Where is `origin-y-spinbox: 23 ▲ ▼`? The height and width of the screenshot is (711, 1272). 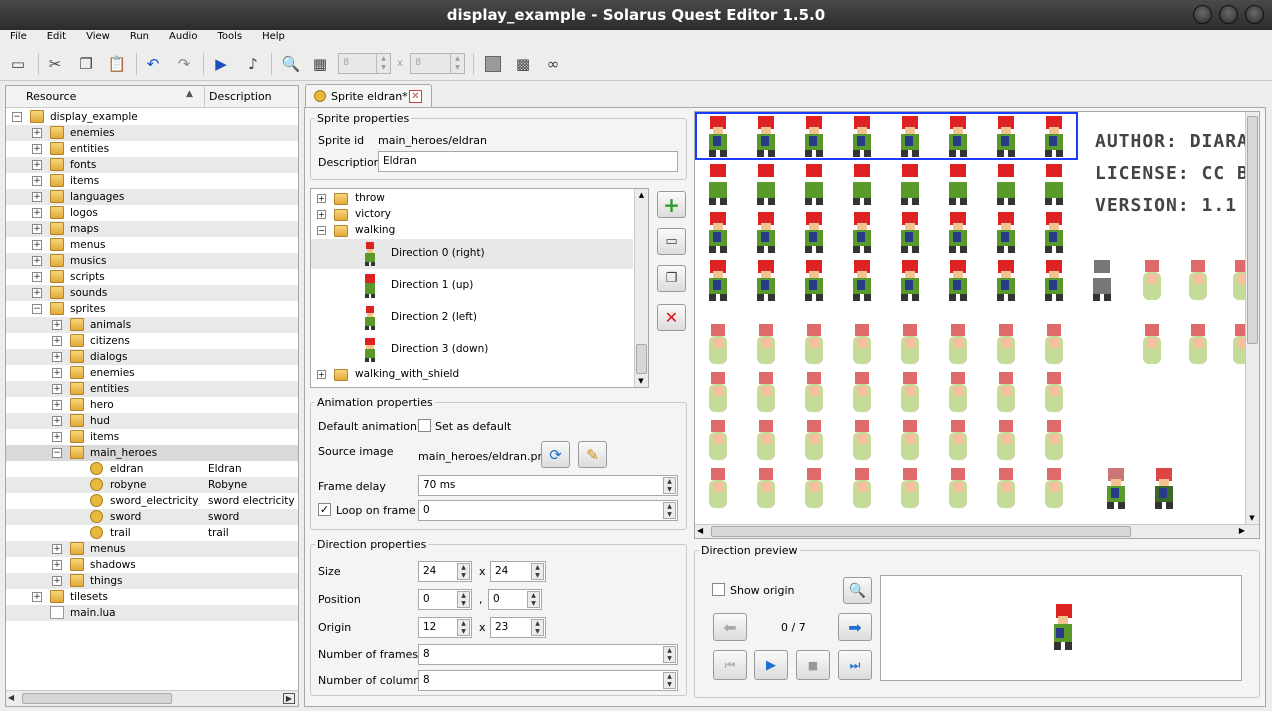 origin-y-spinbox: 23 ▲ ▼ is located at coordinates (518, 627).